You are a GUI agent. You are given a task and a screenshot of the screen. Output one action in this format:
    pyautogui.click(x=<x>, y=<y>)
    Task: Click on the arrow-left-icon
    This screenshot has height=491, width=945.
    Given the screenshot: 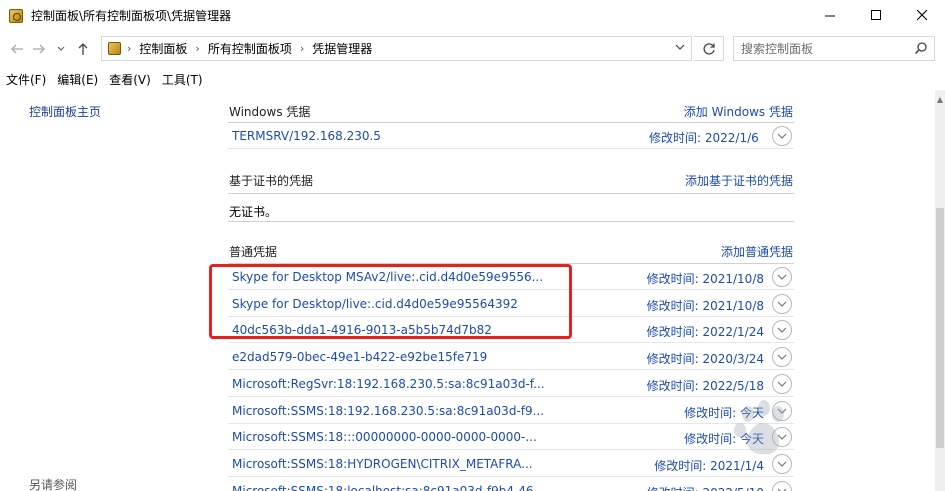 What is the action you would take?
    pyautogui.click(x=17, y=49)
    